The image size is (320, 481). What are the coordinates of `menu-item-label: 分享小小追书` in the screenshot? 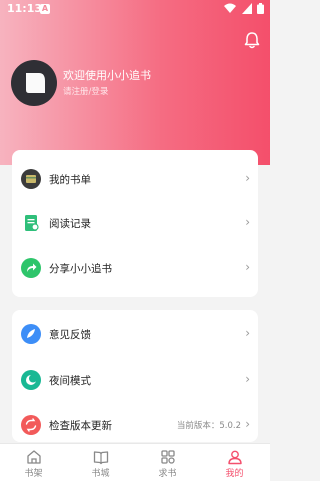 It's located at (80, 269).